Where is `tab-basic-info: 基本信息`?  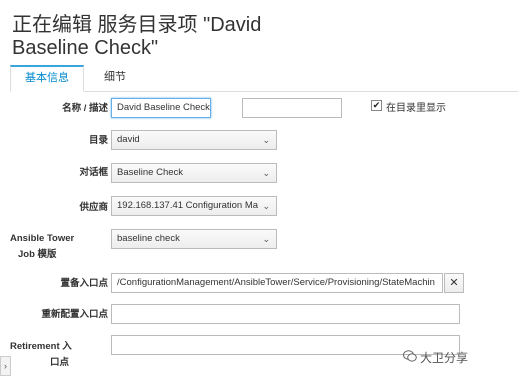
tab-basic-info: 基本信息 is located at coordinates (47, 78).